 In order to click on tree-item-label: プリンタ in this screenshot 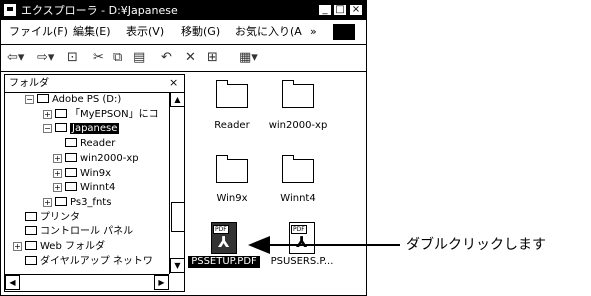, I will do `click(60, 217)`.